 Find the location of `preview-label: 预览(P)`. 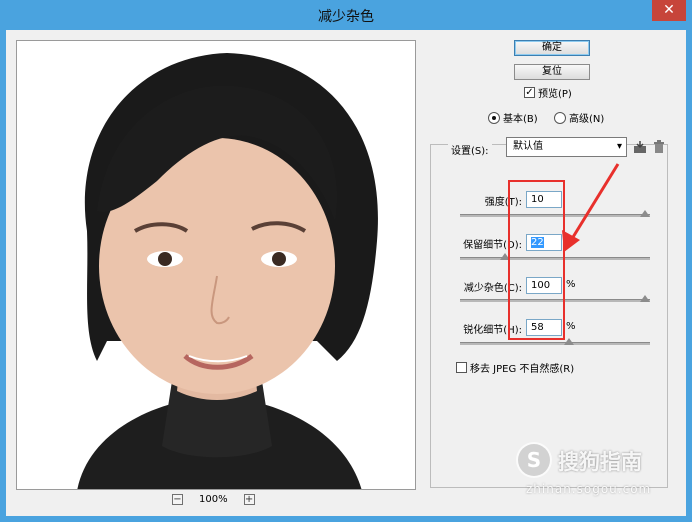

preview-label: 预览(P) is located at coordinates (555, 94).